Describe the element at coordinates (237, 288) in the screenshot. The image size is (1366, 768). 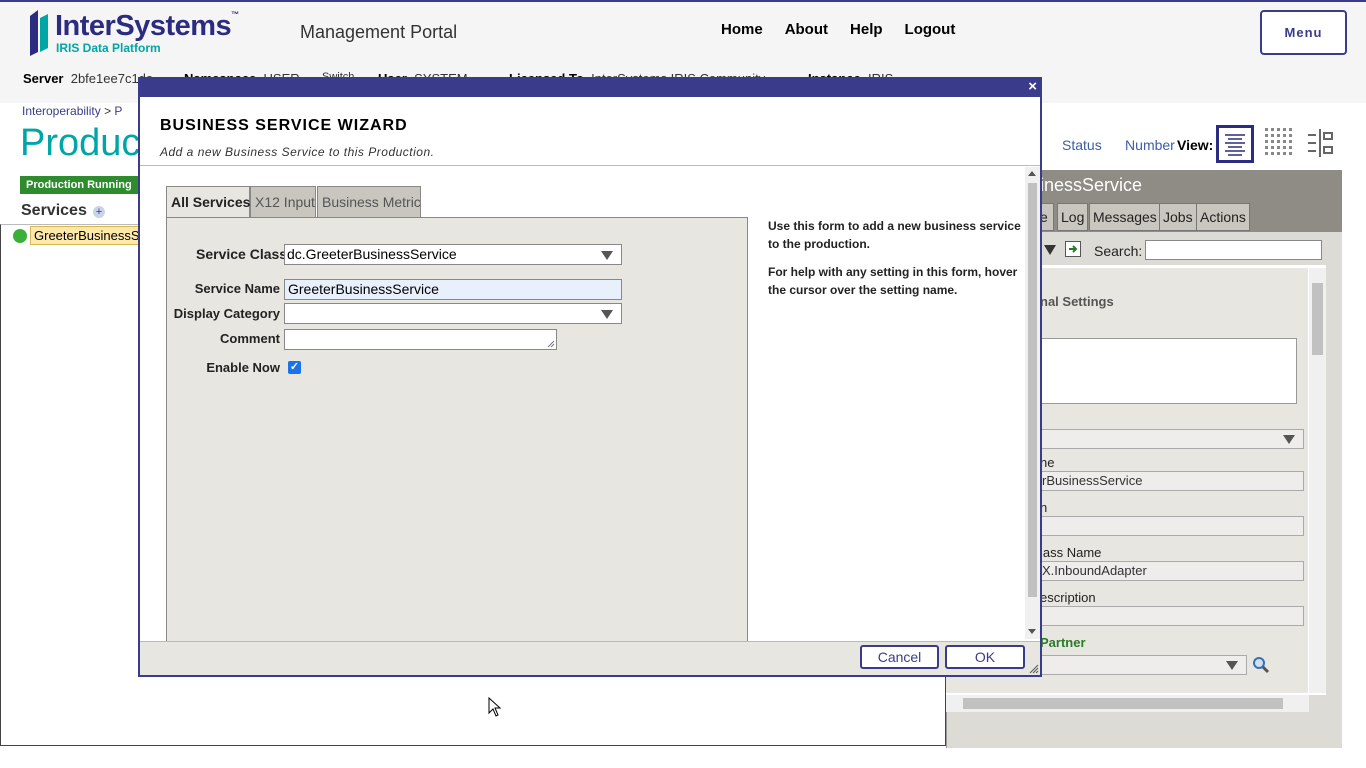
I see `service-name-label: Service Name` at that location.